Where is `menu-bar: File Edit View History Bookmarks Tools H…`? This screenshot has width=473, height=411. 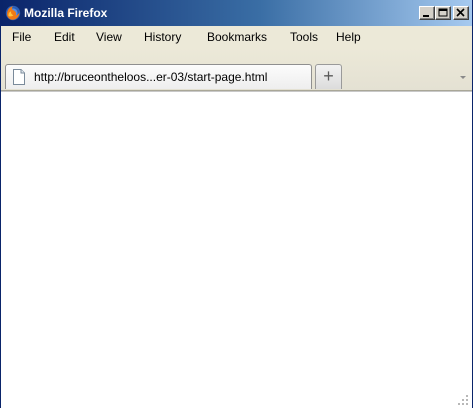
menu-bar: File Edit View History Bookmarks Tools H… is located at coordinates (236, 37).